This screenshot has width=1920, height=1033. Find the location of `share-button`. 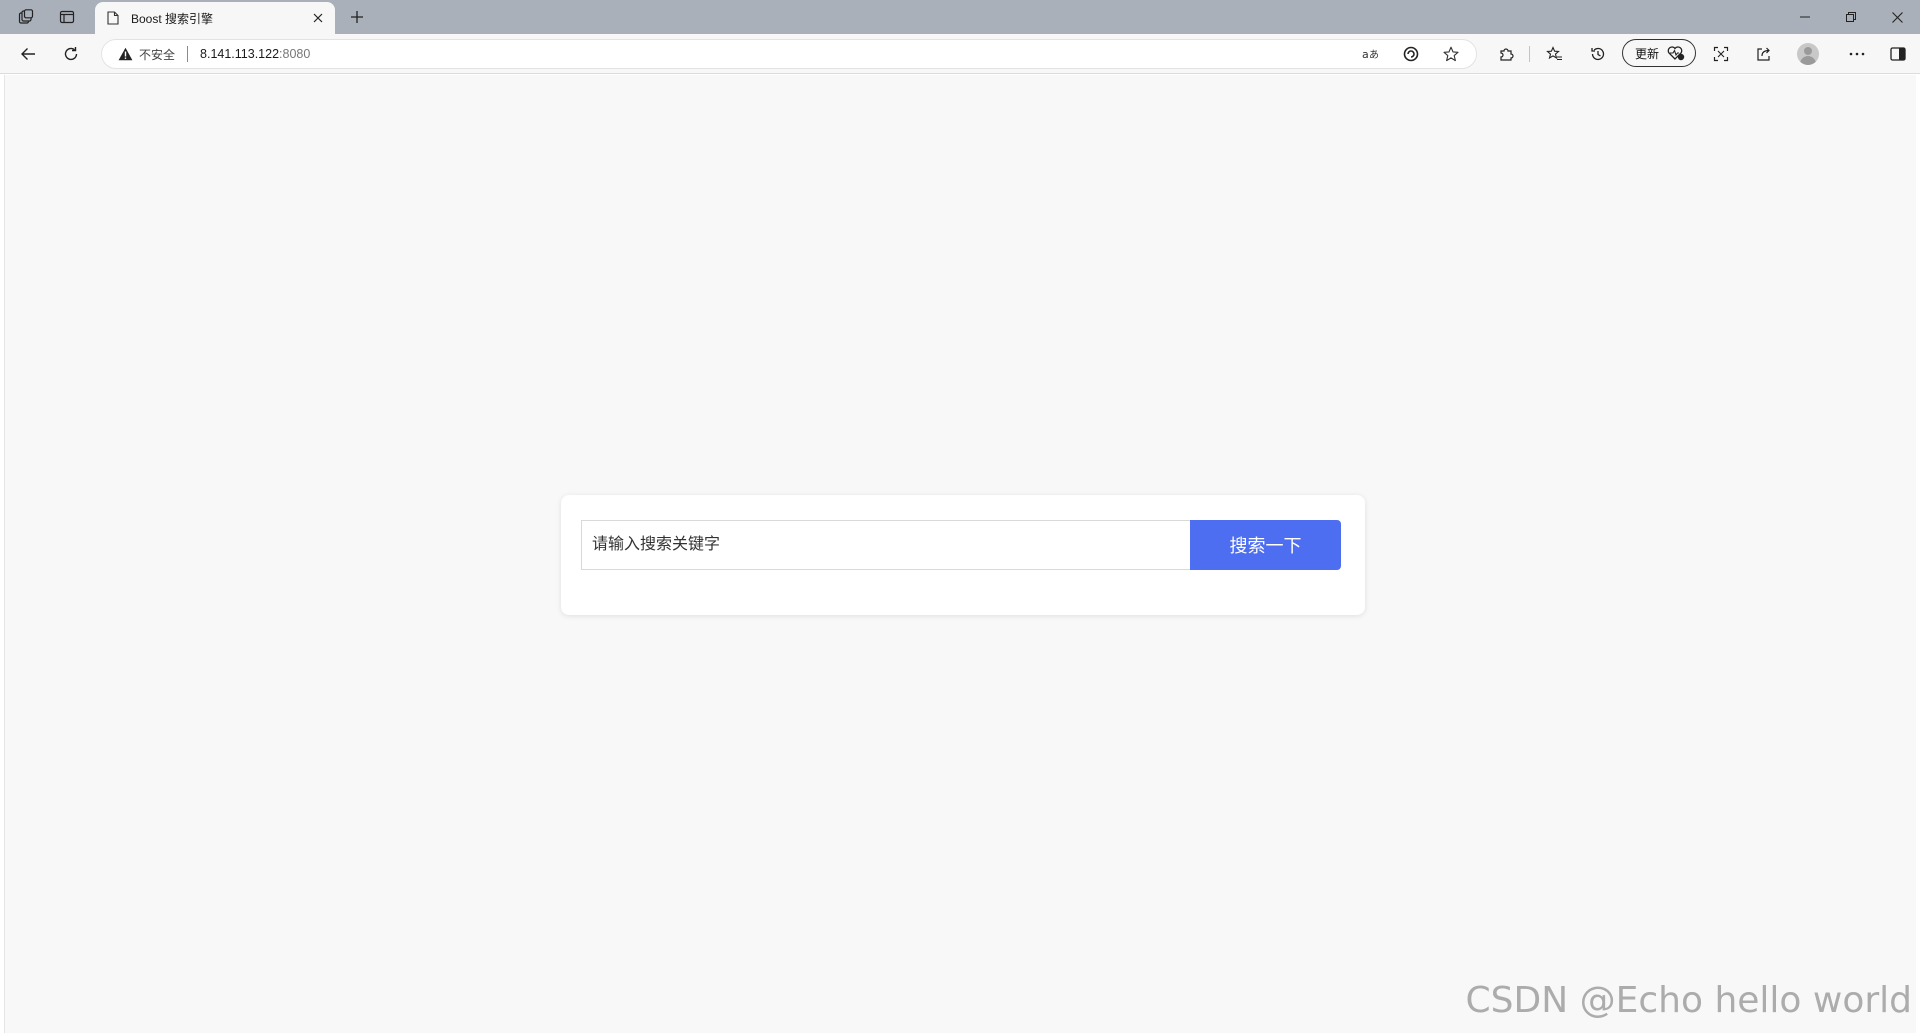

share-button is located at coordinates (1764, 54).